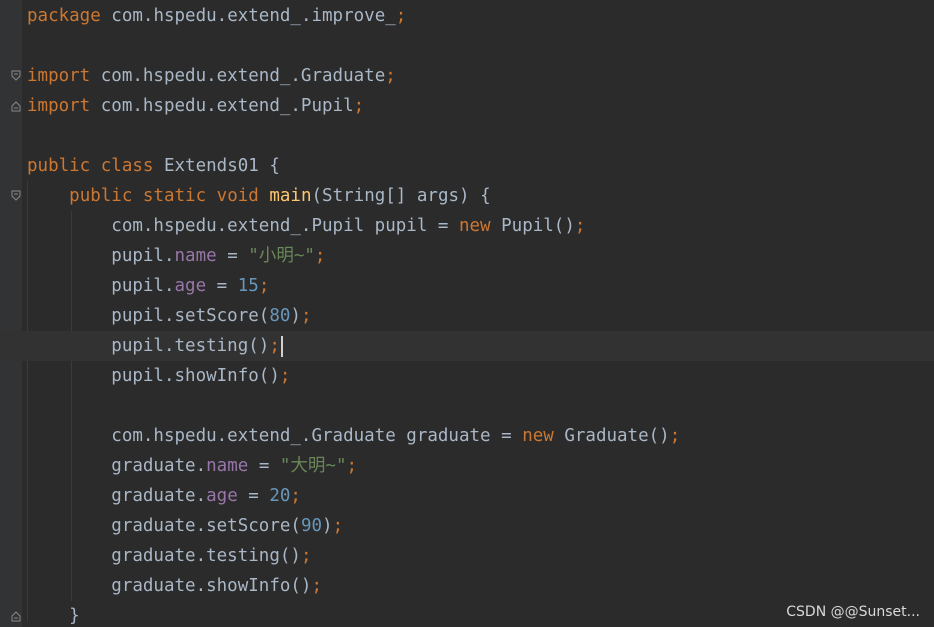 The width and height of the screenshot is (934, 627). Describe the element at coordinates (467, 76) in the screenshot. I see `code-line: import com.hspedu.extend_.Graduate;` at that location.